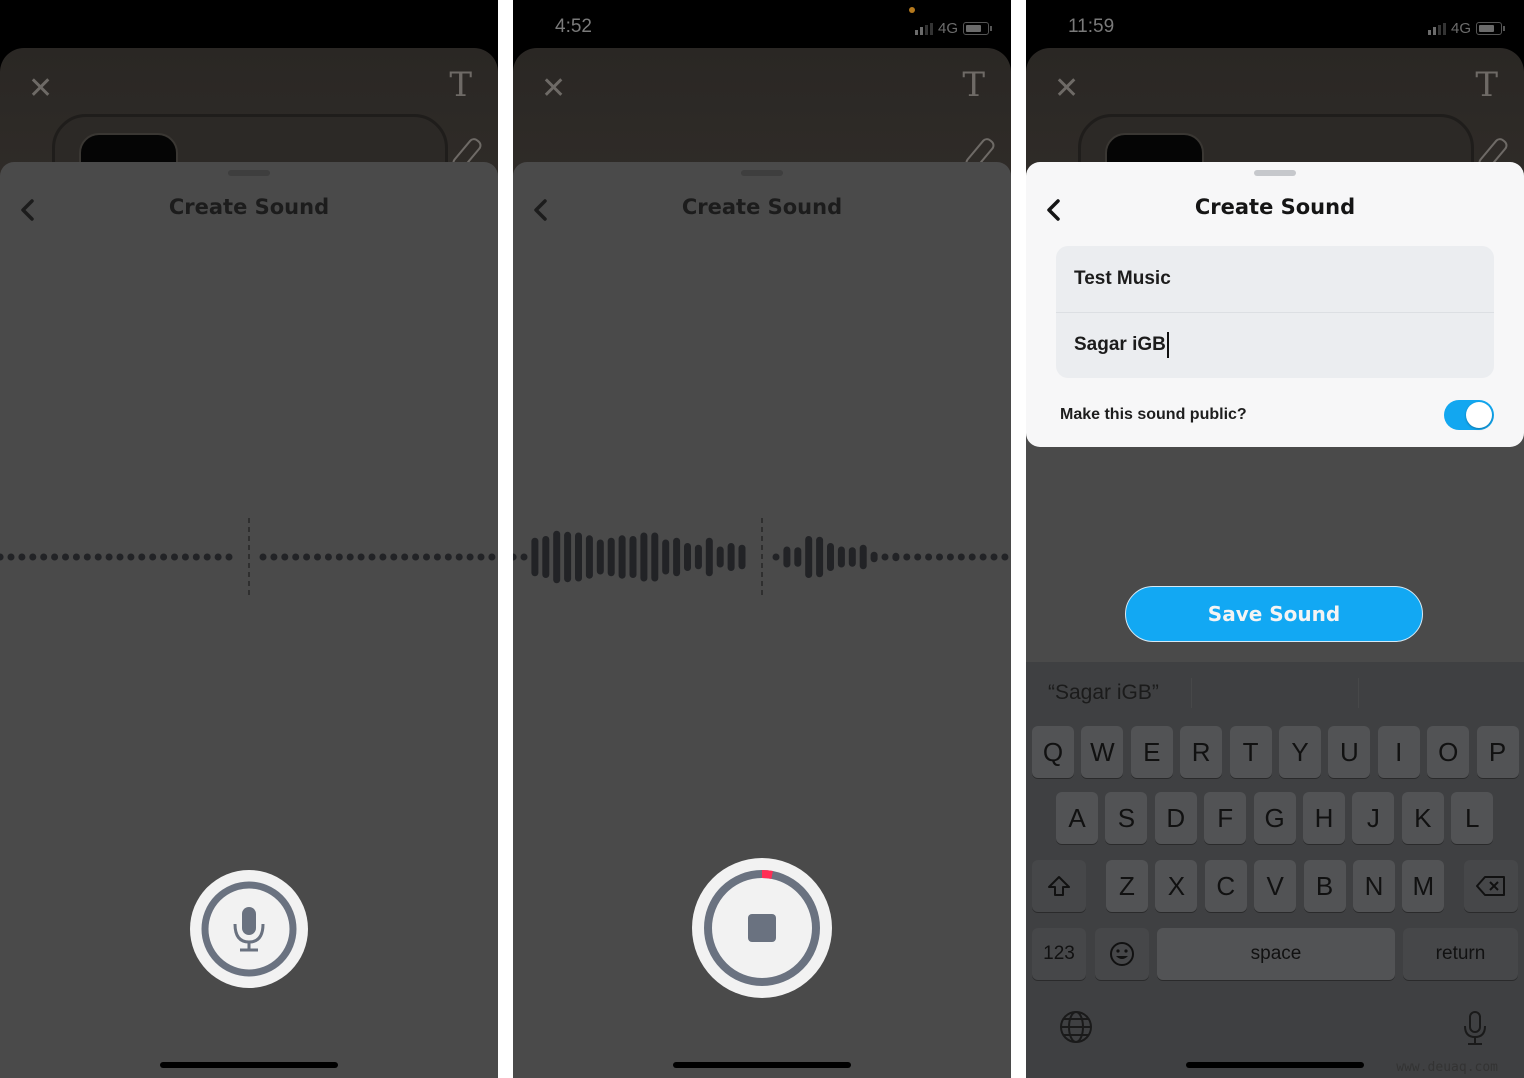 Image resolution: width=1524 pixels, height=1078 pixels. I want to click on key-g: G, so click(1274, 818).